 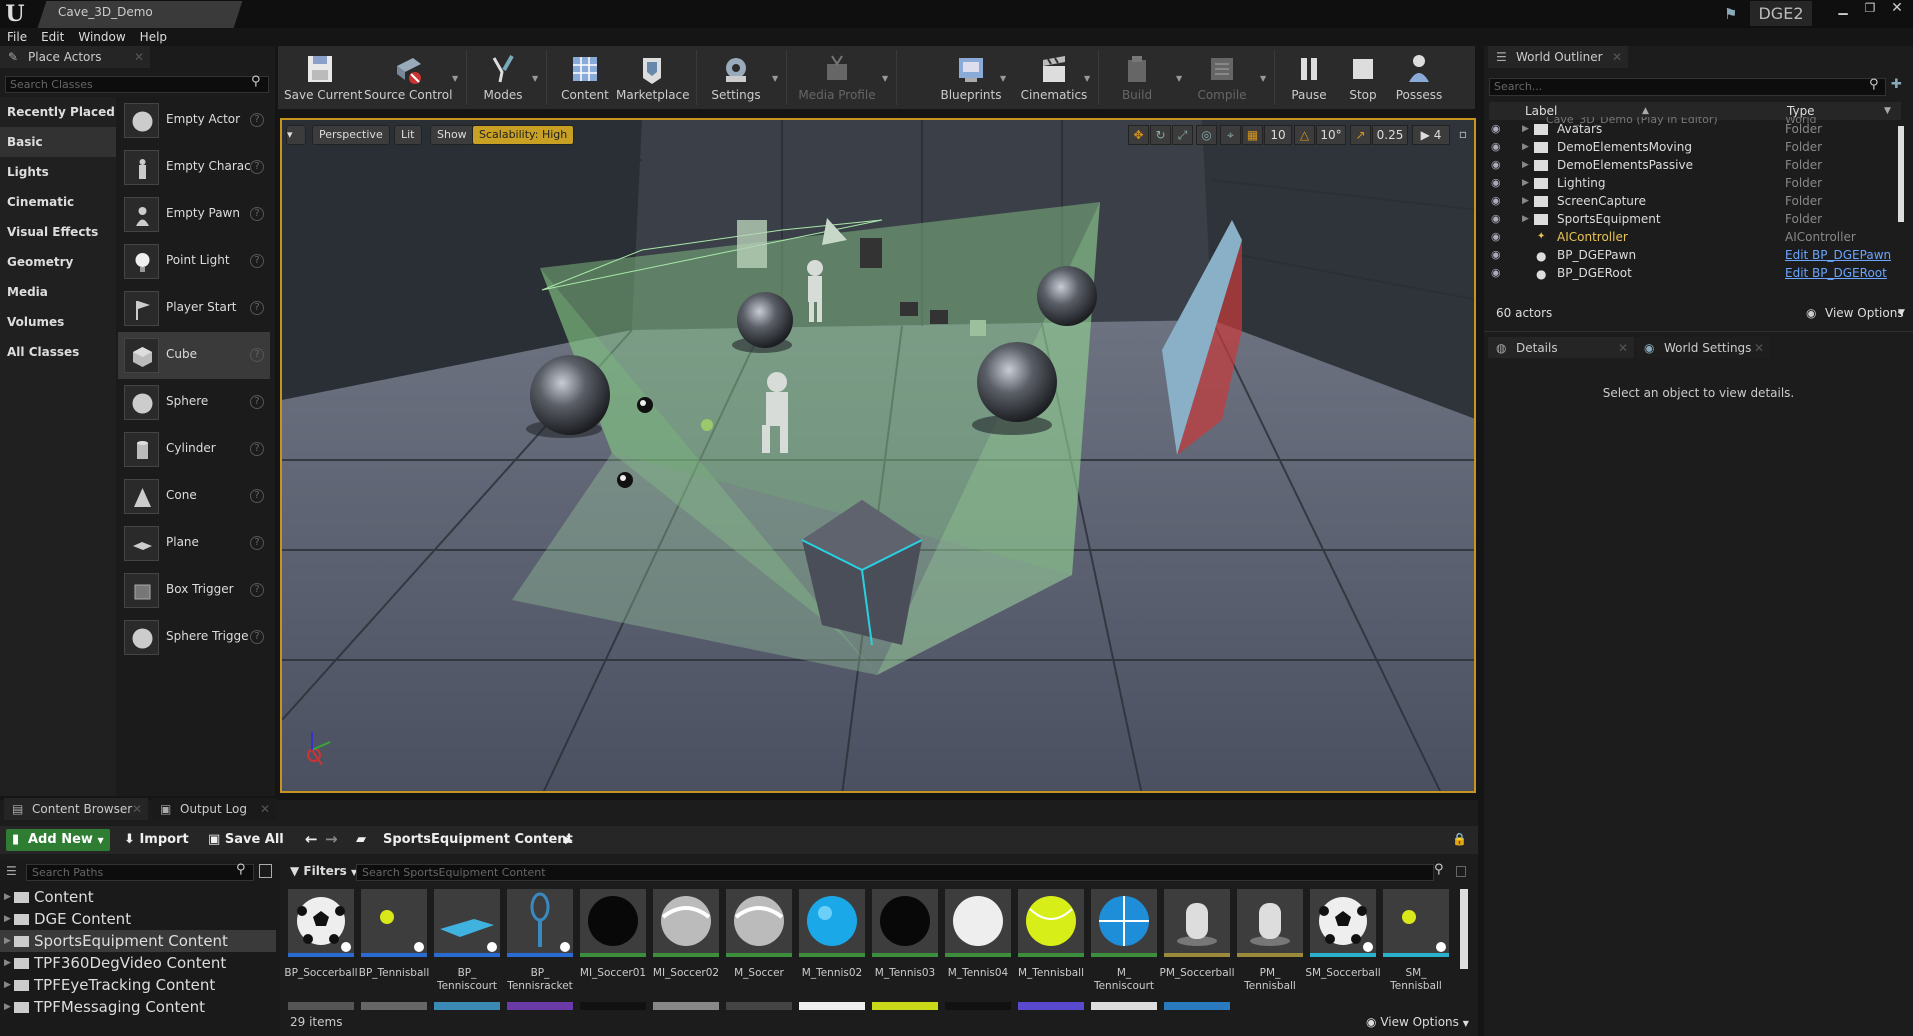 I want to click on settings-dropdown: ▼, so click(x=775, y=78).